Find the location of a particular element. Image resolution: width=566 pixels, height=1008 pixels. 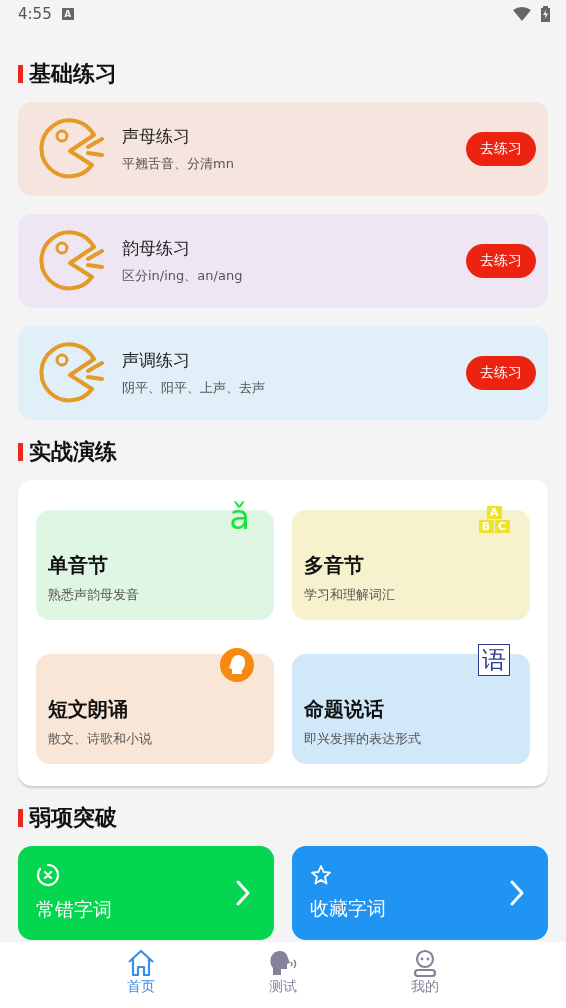

card-subtitle: 平翘舌音、分清mn is located at coordinates (178, 164).